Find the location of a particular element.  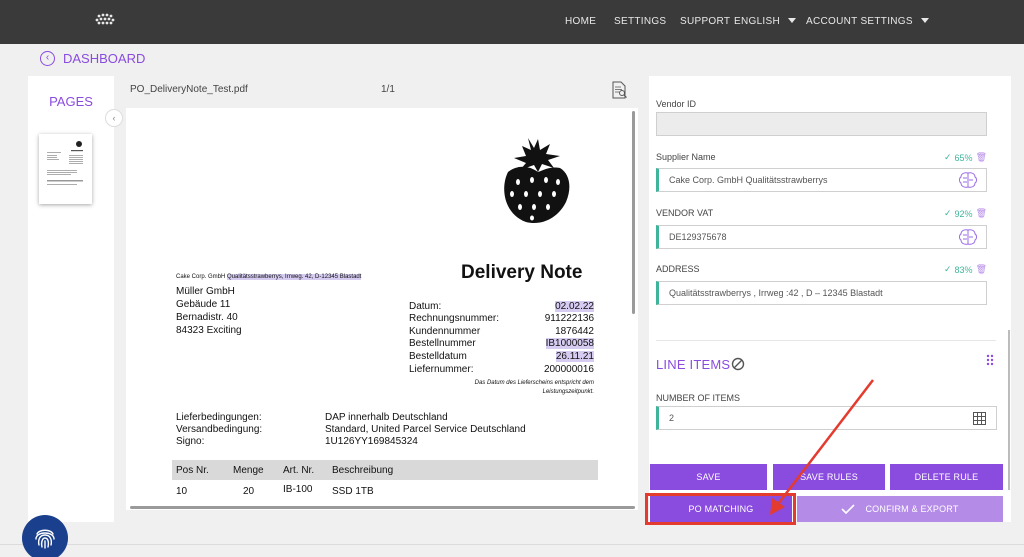

chevron-left-icon: ‹ is located at coordinates (114, 118).